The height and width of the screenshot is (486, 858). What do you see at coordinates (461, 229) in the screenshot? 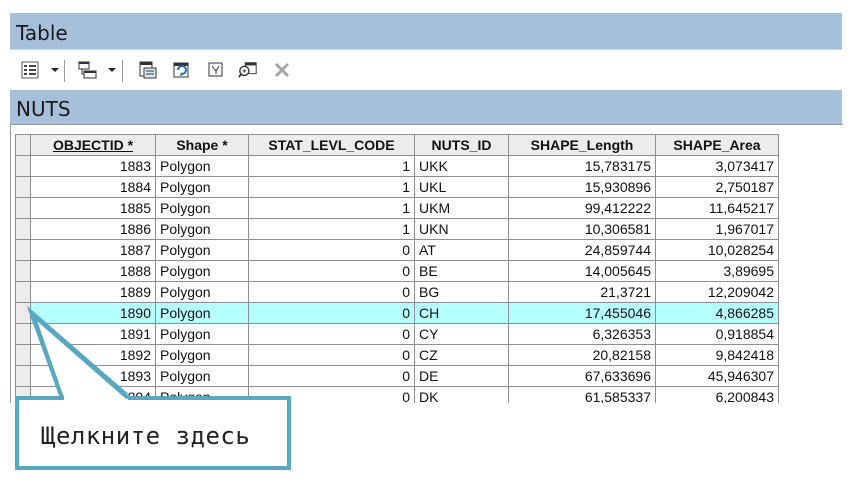
I see `cell-nuts-id: UKN` at bounding box center [461, 229].